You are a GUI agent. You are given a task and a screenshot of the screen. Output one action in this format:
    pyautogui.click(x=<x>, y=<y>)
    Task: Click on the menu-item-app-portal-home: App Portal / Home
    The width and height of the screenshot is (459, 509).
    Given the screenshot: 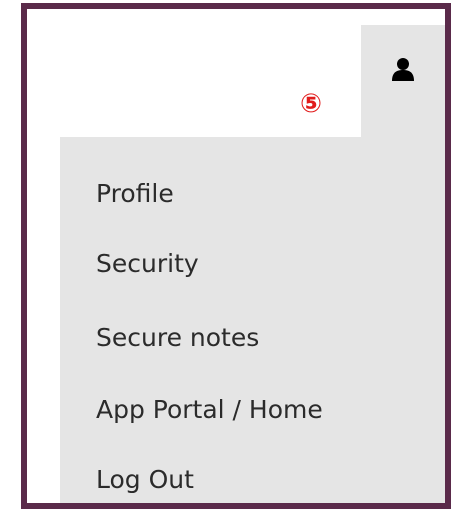 What is the action you would take?
    pyautogui.click(x=209, y=410)
    